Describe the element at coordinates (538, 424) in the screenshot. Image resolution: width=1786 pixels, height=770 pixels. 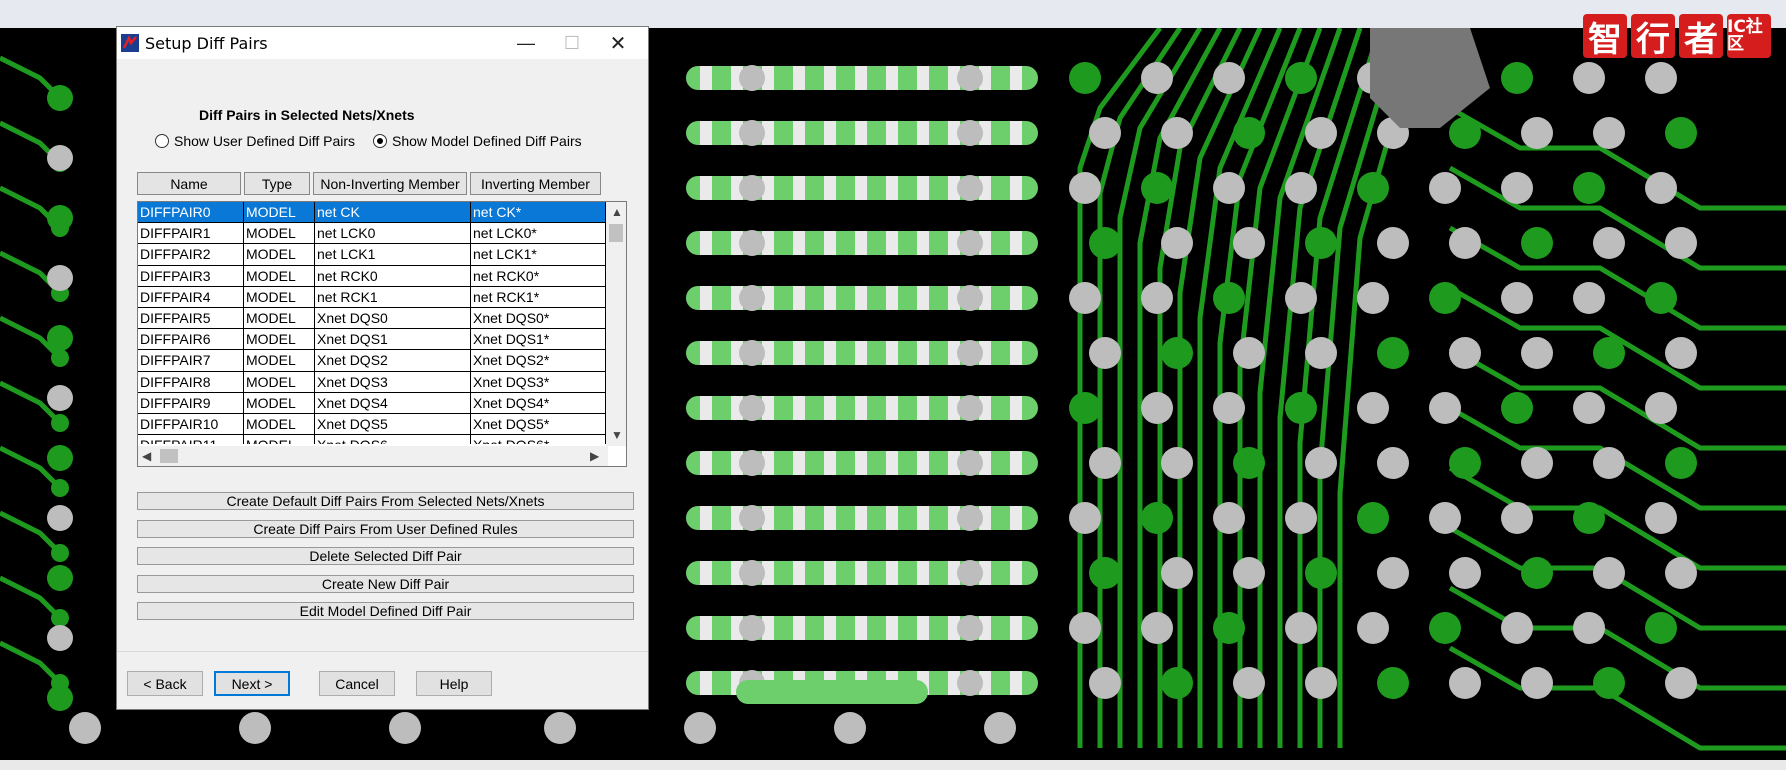
I see `table-cell: Xnet DQS5*` at that location.